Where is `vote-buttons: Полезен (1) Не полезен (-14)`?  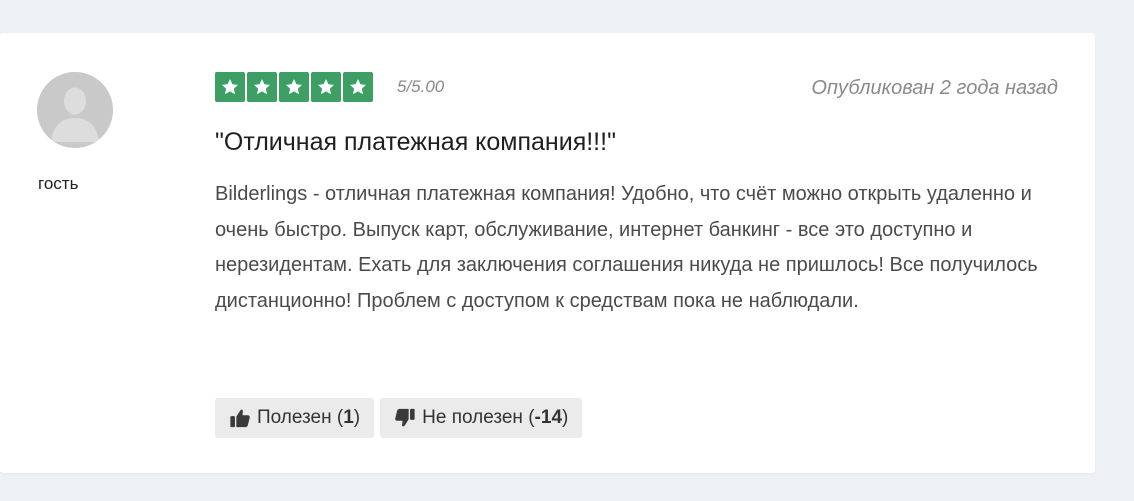 vote-buttons: Полезен (1) Не полезен (-14) is located at coordinates (399, 418).